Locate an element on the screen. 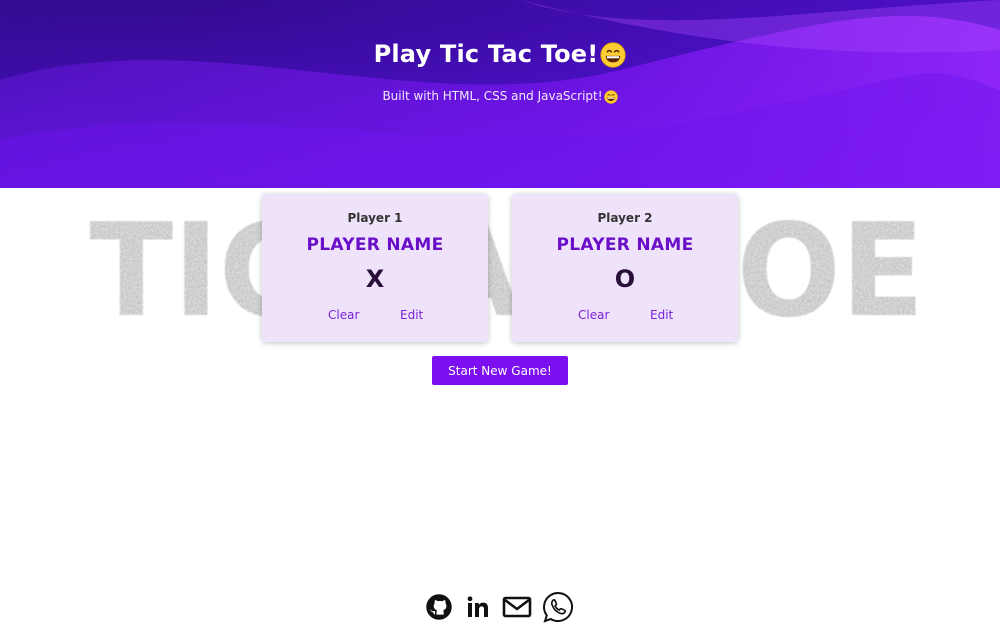  page-title: Play Tic Tac Toe! is located at coordinates (500, 54).